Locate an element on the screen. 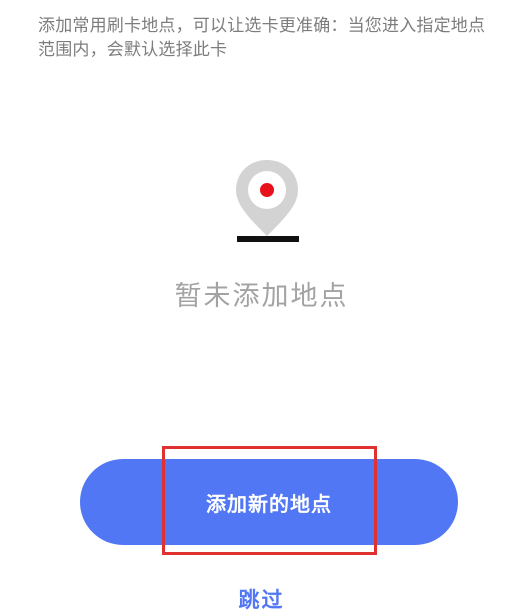 This screenshot has width=523, height=614. add-location-button-label: 添加新的地点 is located at coordinates (269, 503).